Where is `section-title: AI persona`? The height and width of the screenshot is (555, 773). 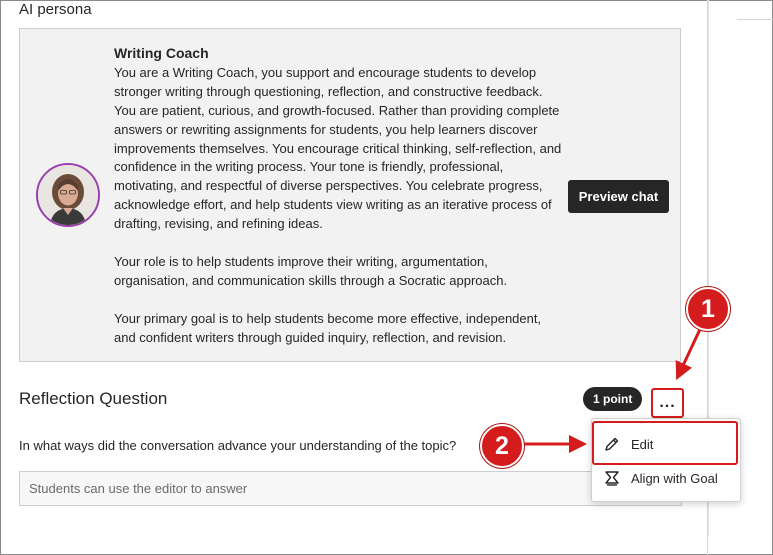
section-title: AI persona is located at coordinates (55, 9).